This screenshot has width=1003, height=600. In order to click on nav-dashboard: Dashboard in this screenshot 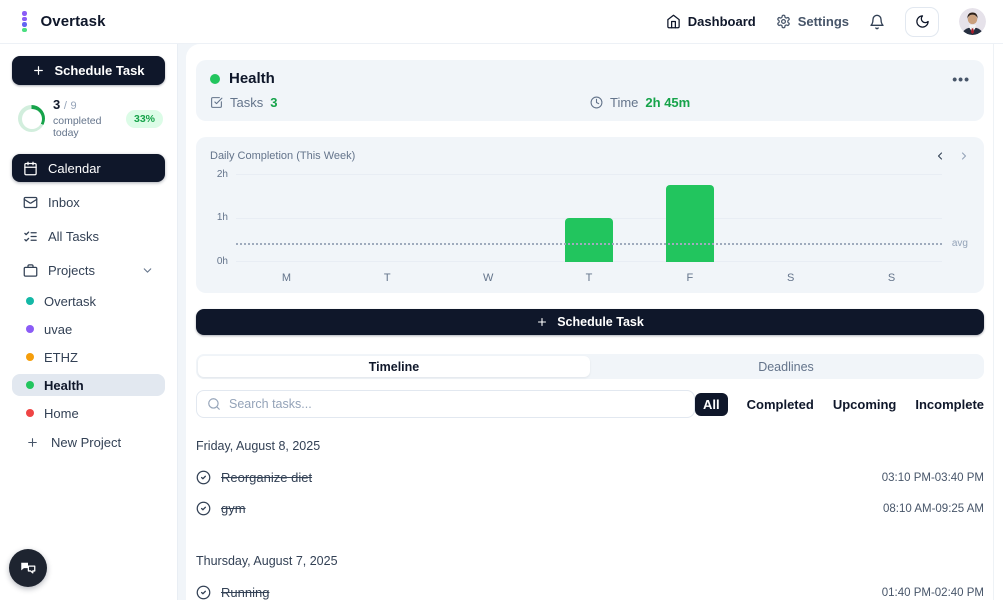, I will do `click(711, 21)`.